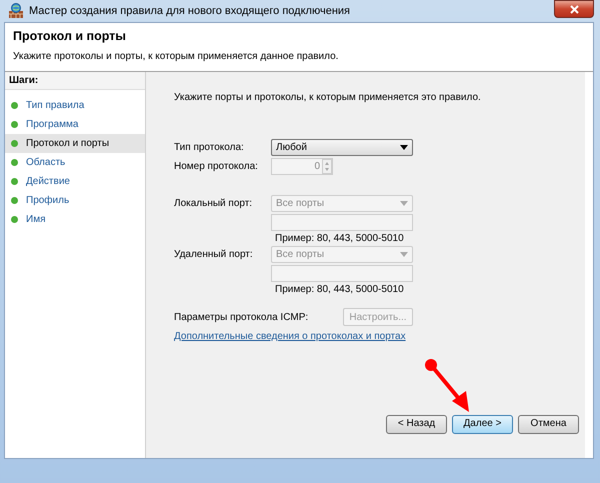  I want to click on field-label: Удаленный порт:, so click(214, 254).